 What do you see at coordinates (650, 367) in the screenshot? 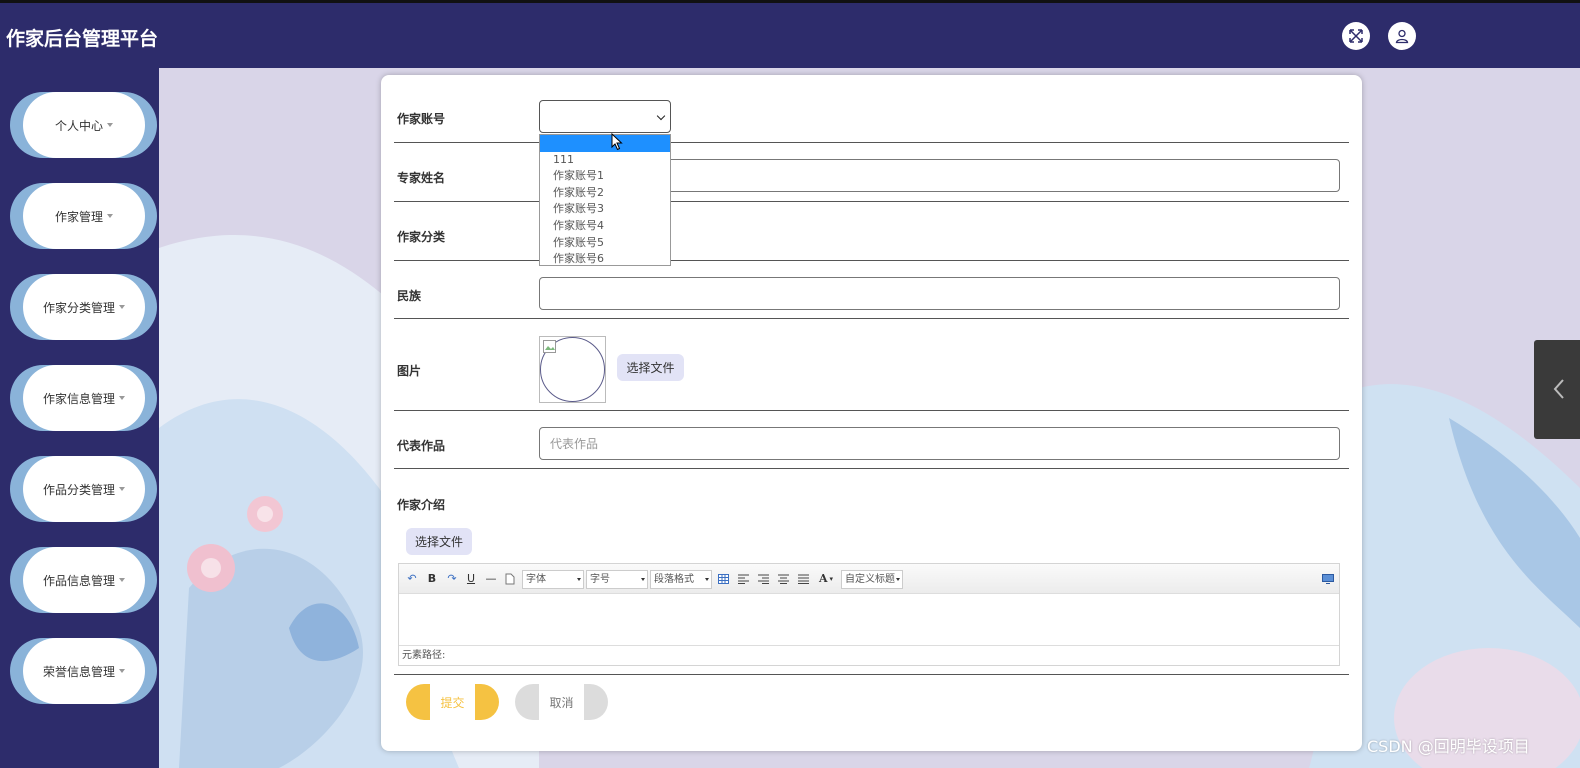
I see `image-choose-file-button: 选择文件` at bounding box center [650, 367].